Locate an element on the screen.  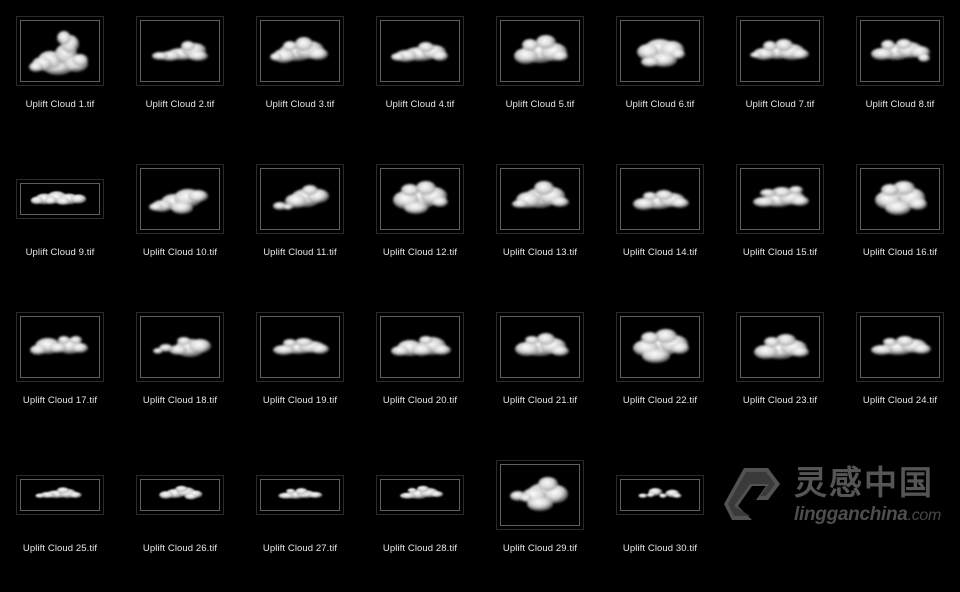
thumbnail-cell: Uplift Cloud 24.tif is located at coordinates (900, 370).